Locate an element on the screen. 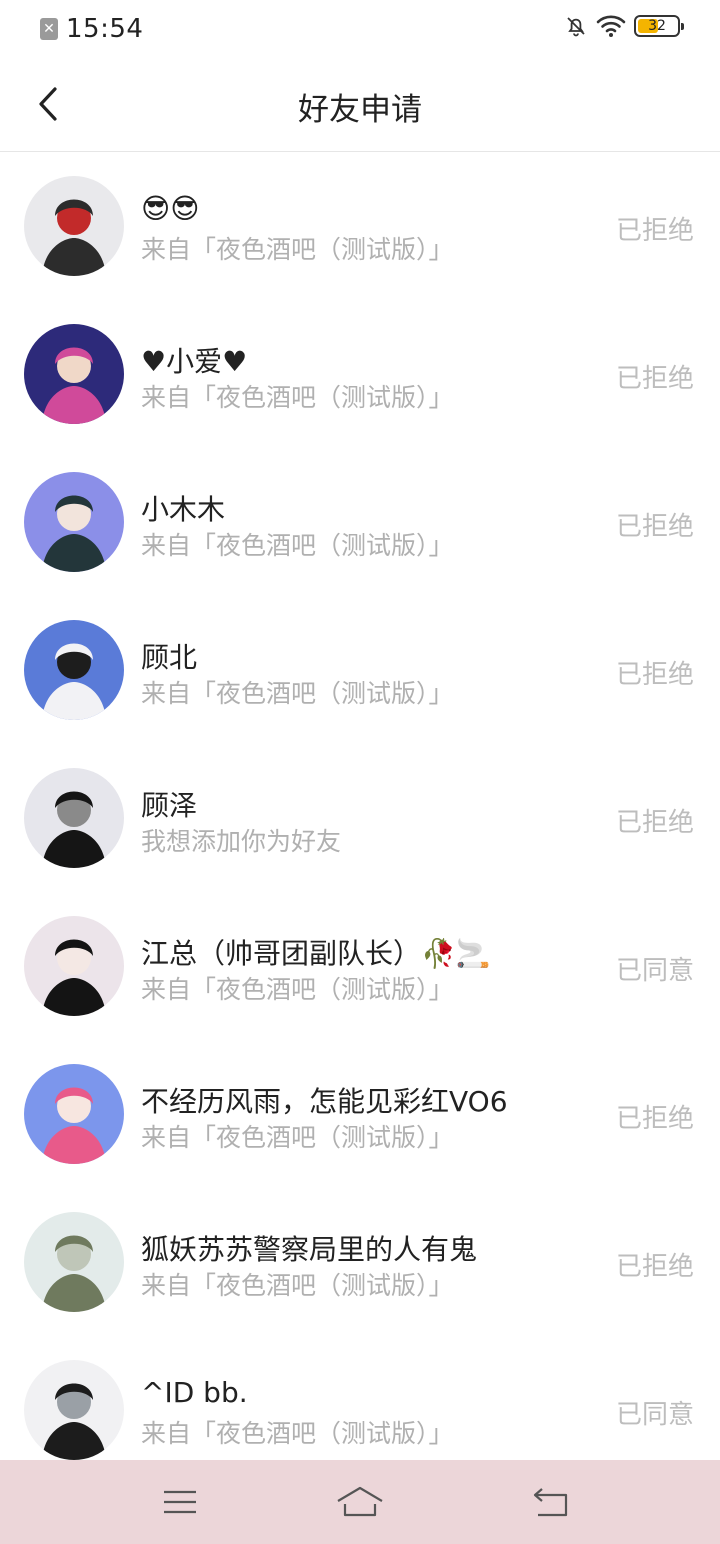 The width and height of the screenshot is (720, 1544). friend-request-row: 顾泽我想添加你为好友 已拒绝 is located at coordinates (360, 818).